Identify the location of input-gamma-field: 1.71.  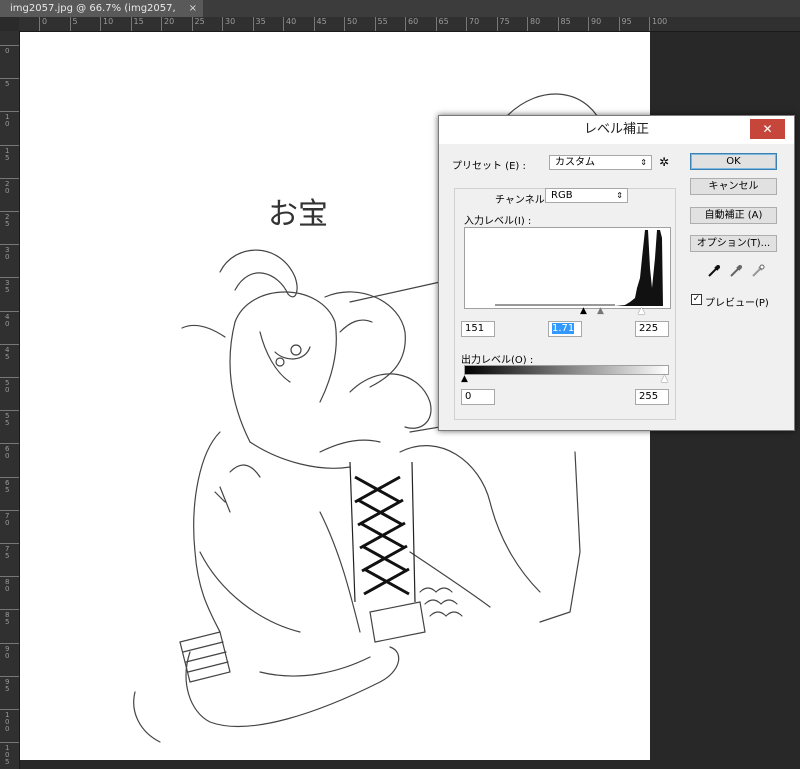
(565, 329).